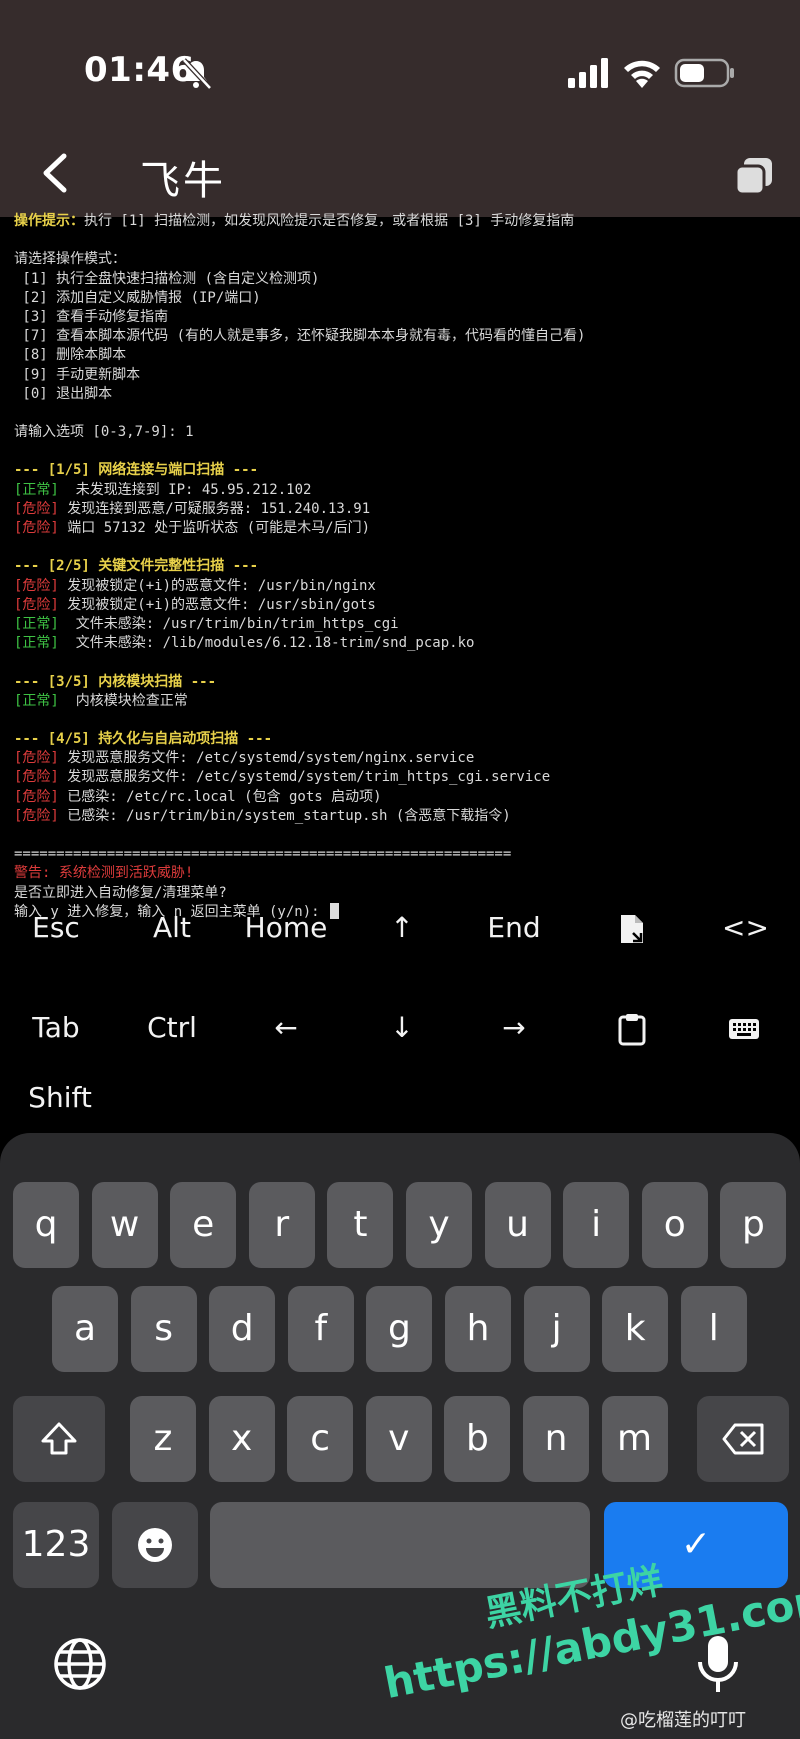  I want to click on end-key: End, so click(514, 928).